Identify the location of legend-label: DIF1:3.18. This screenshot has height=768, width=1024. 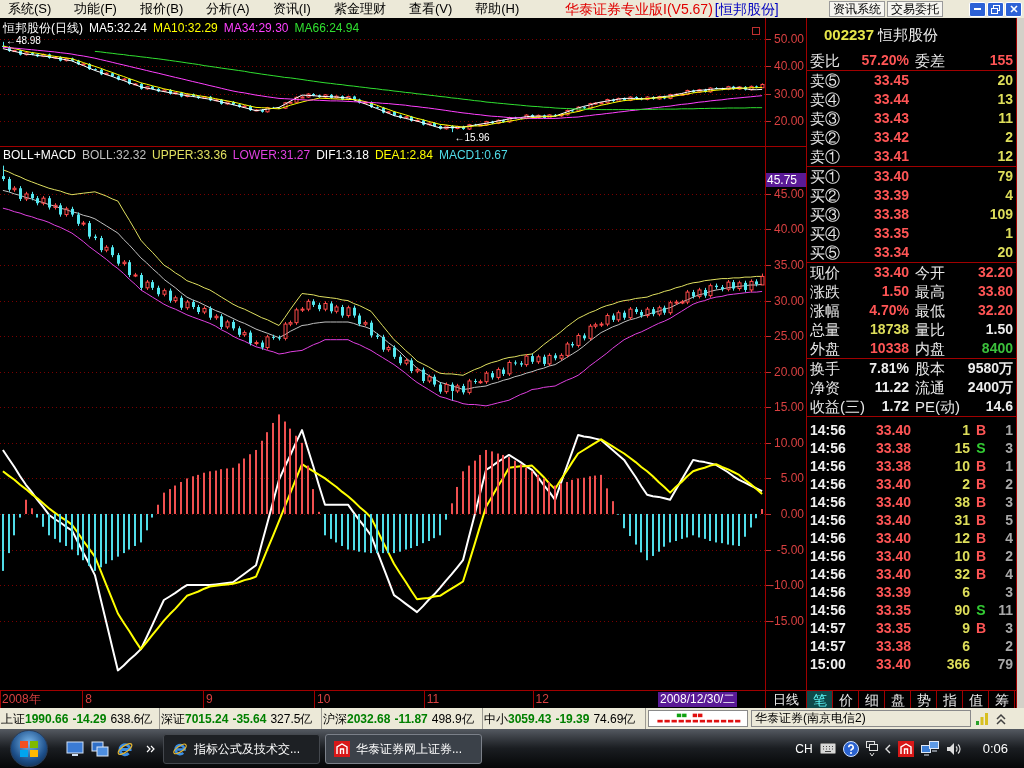
(342, 155).